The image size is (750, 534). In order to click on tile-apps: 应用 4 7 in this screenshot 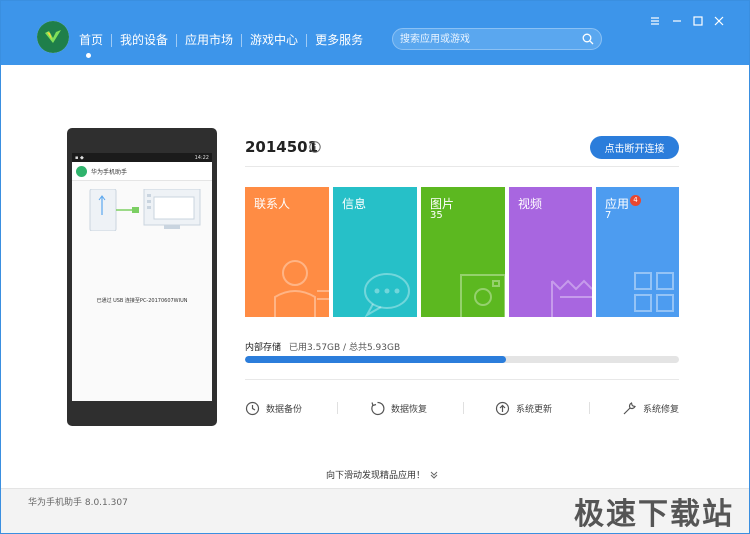, I will do `click(637, 252)`.